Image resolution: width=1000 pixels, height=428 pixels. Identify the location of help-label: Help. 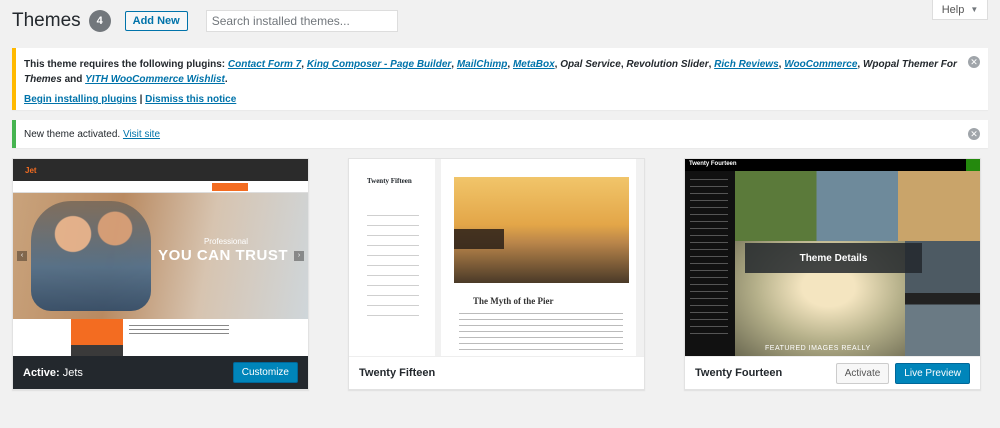
(953, 9).